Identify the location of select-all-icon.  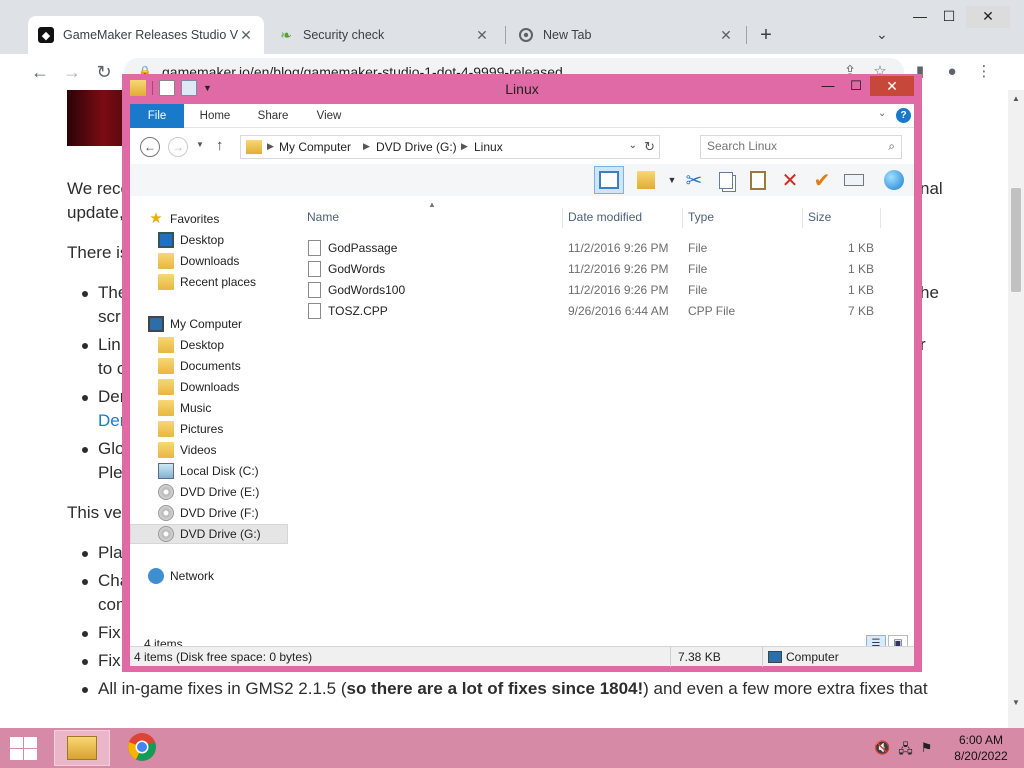
(854, 180).